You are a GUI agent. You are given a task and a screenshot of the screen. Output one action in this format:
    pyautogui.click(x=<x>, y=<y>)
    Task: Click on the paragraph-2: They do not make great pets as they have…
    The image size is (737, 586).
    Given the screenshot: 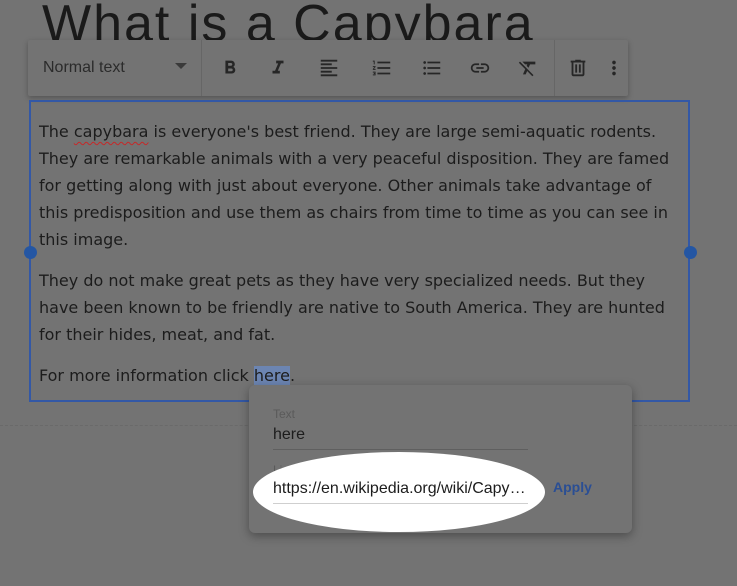 What is the action you would take?
    pyautogui.click(x=352, y=307)
    